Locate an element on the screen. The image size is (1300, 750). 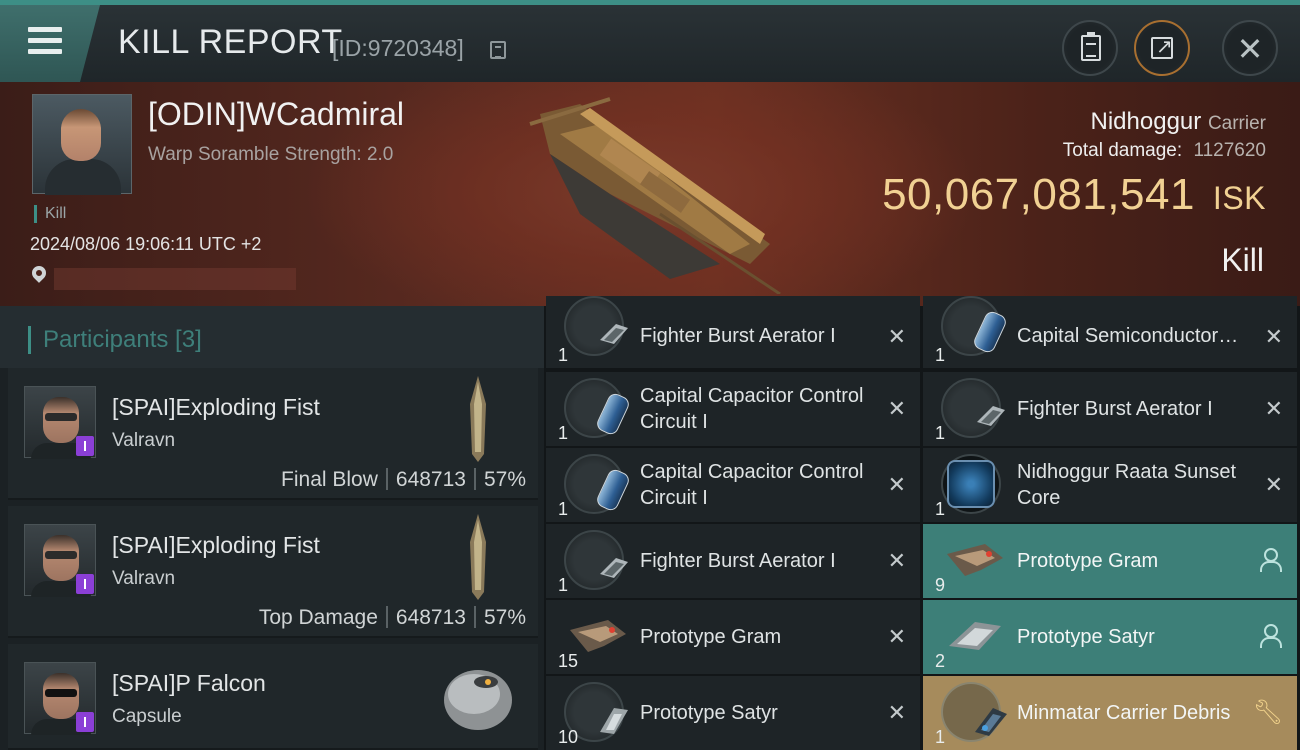
participant-name: [SPAI]Exploding Fist is located at coordinates (216, 407).